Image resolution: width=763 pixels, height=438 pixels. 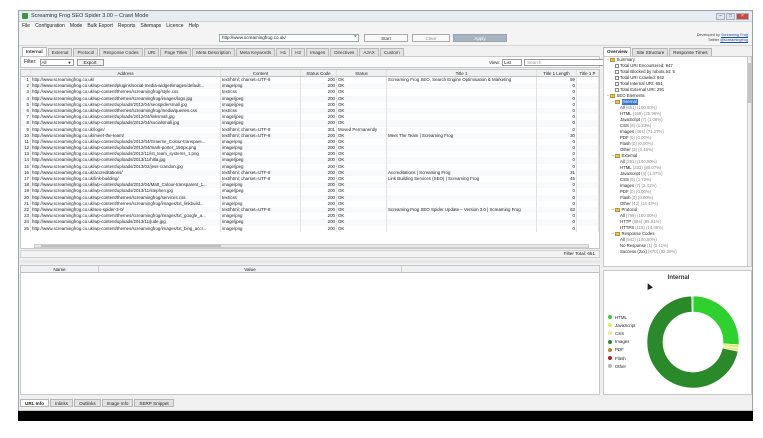 What do you see at coordinates (289, 38) in the screenshot?
I see `url-input: http://www.screamingfrog.co.uk/` at bounding box center [289, 38].